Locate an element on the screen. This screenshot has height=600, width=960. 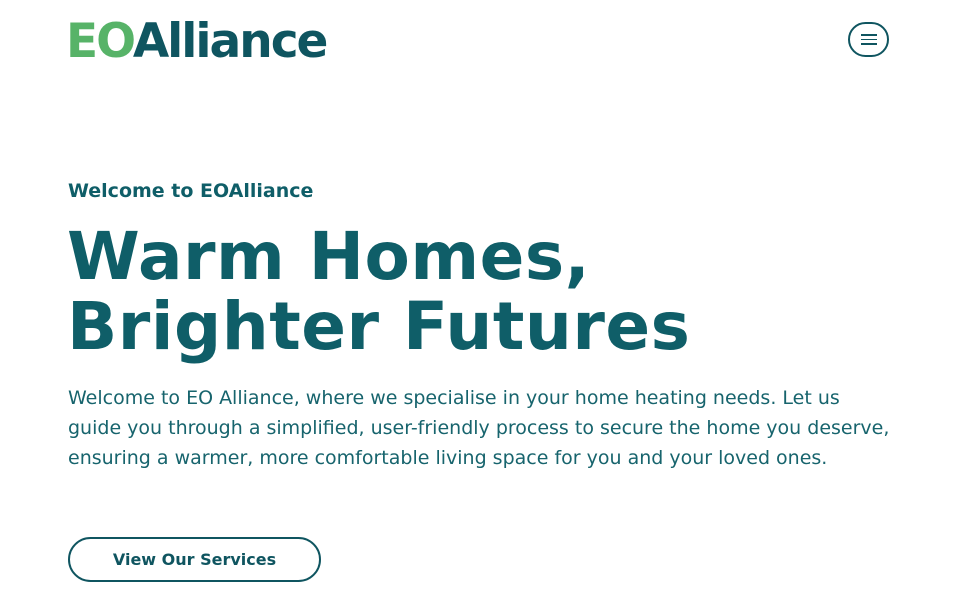
view-our-services-button: View Our Services is located at coordinates (194, 559).